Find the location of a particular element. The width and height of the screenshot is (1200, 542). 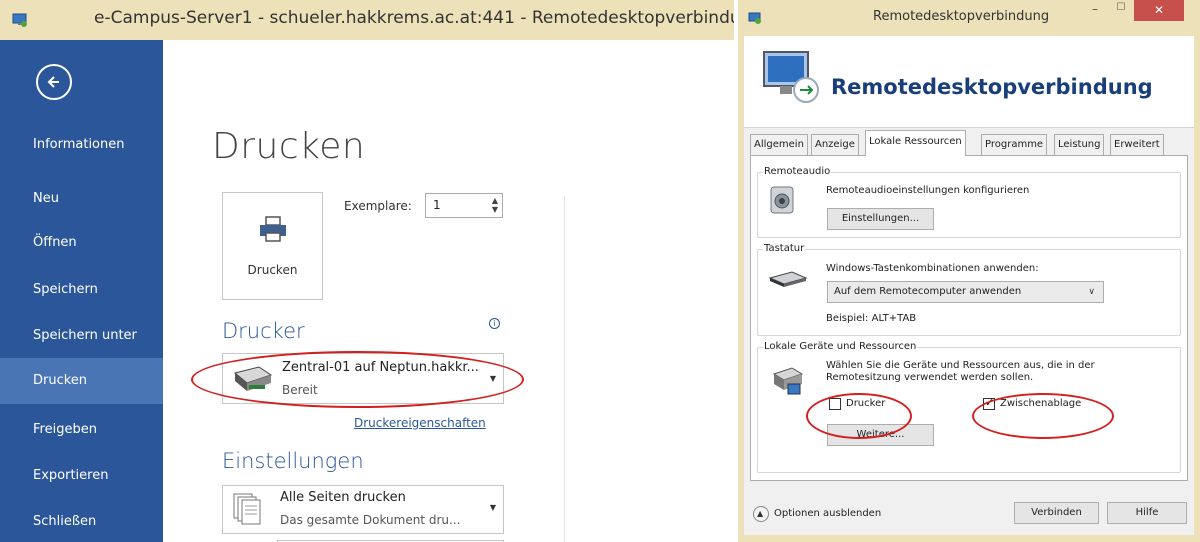

settings-heading: Einstellungen is located at coordinates (293, 461).